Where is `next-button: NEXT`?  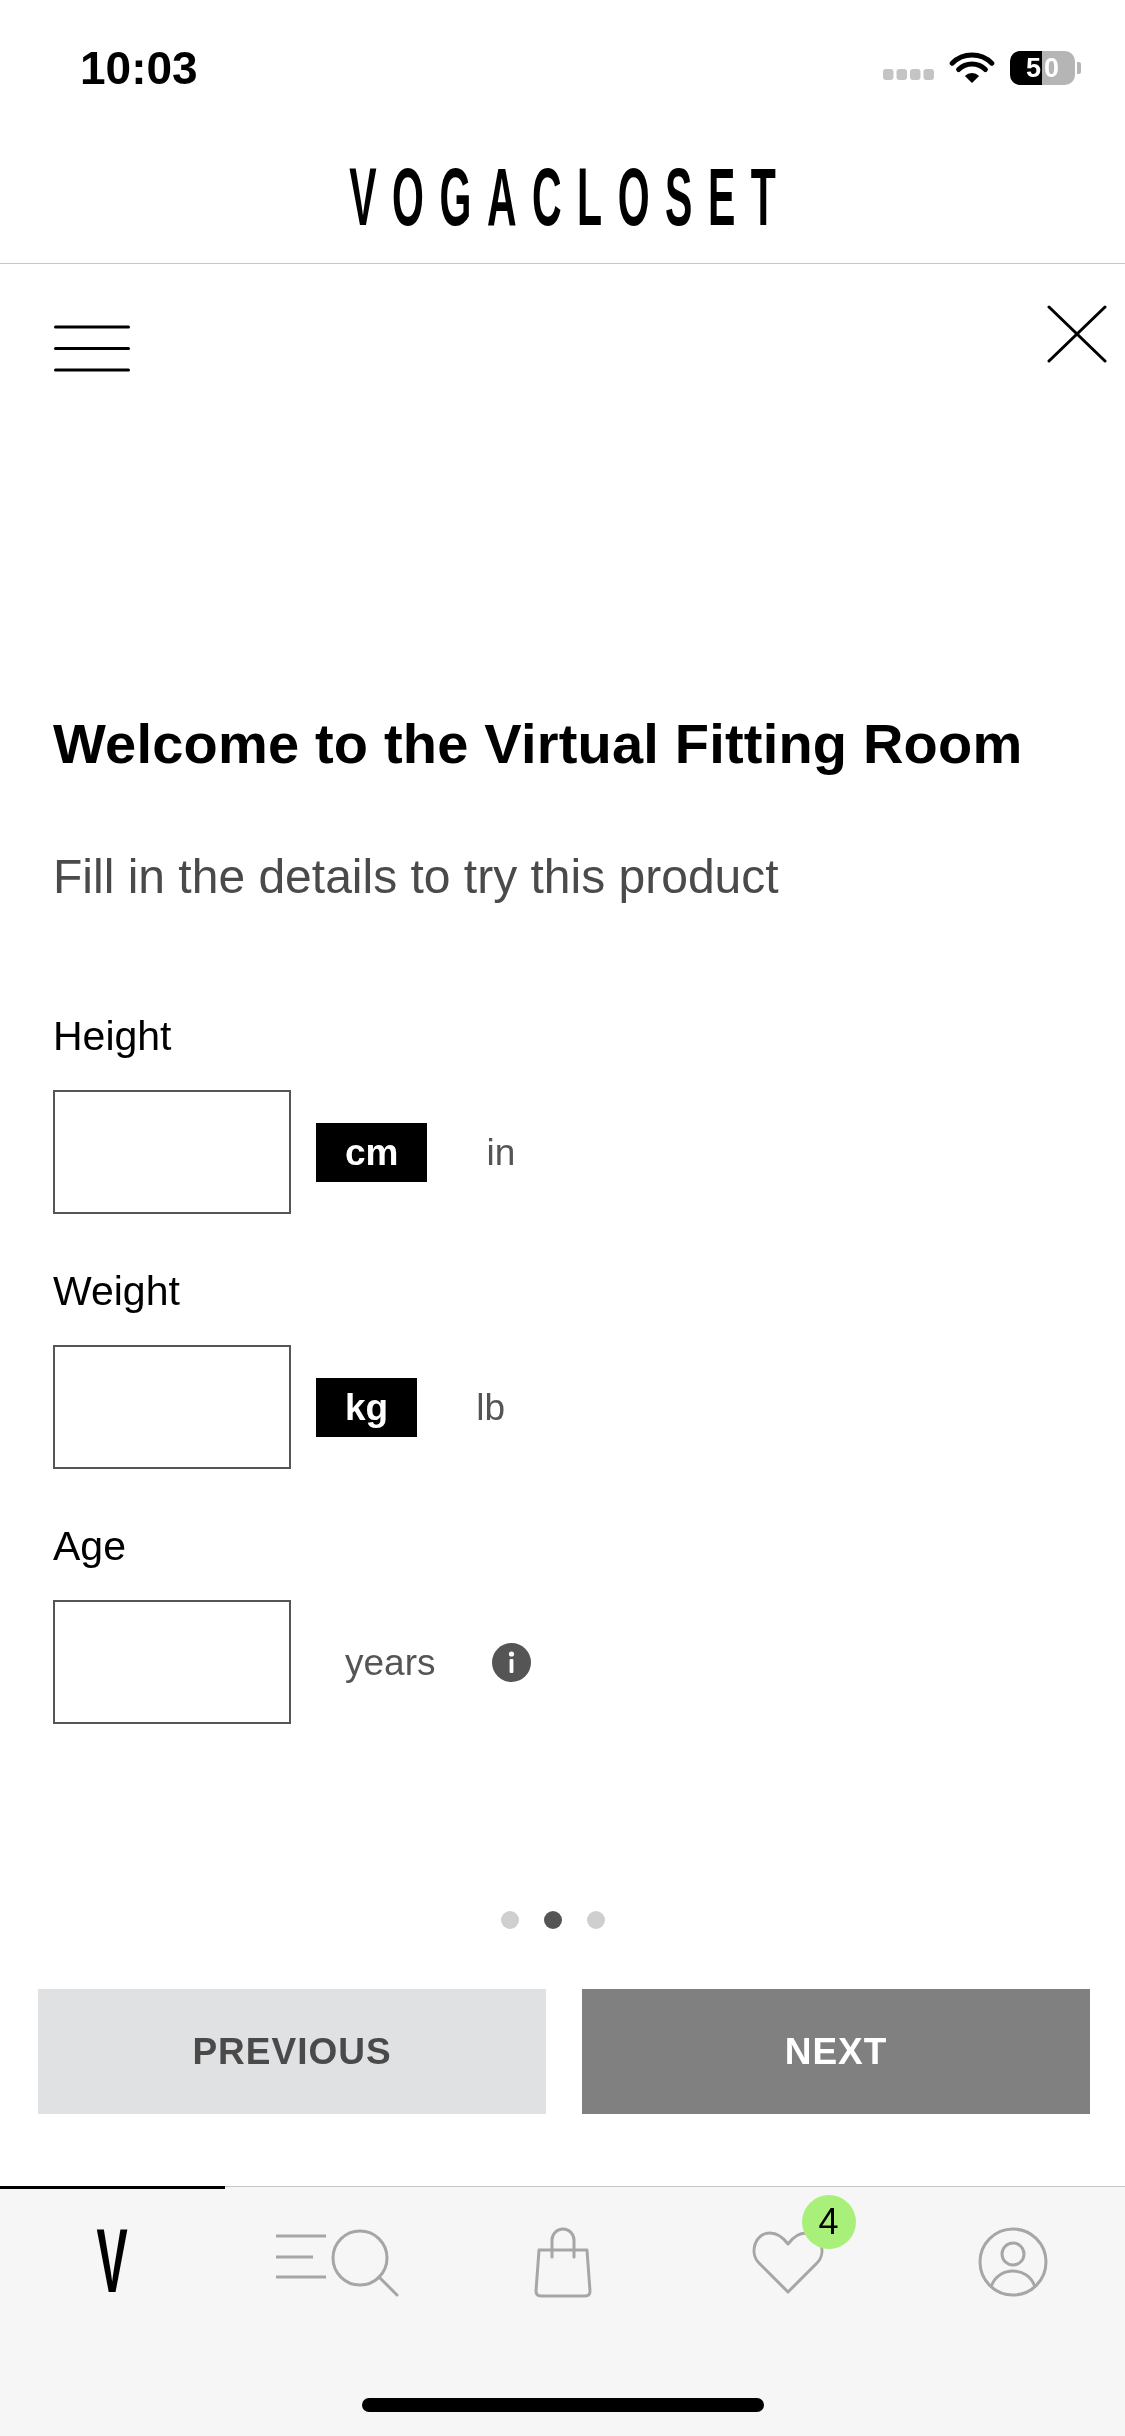
next-button: NEXT is located at coordinates (836, 2051).